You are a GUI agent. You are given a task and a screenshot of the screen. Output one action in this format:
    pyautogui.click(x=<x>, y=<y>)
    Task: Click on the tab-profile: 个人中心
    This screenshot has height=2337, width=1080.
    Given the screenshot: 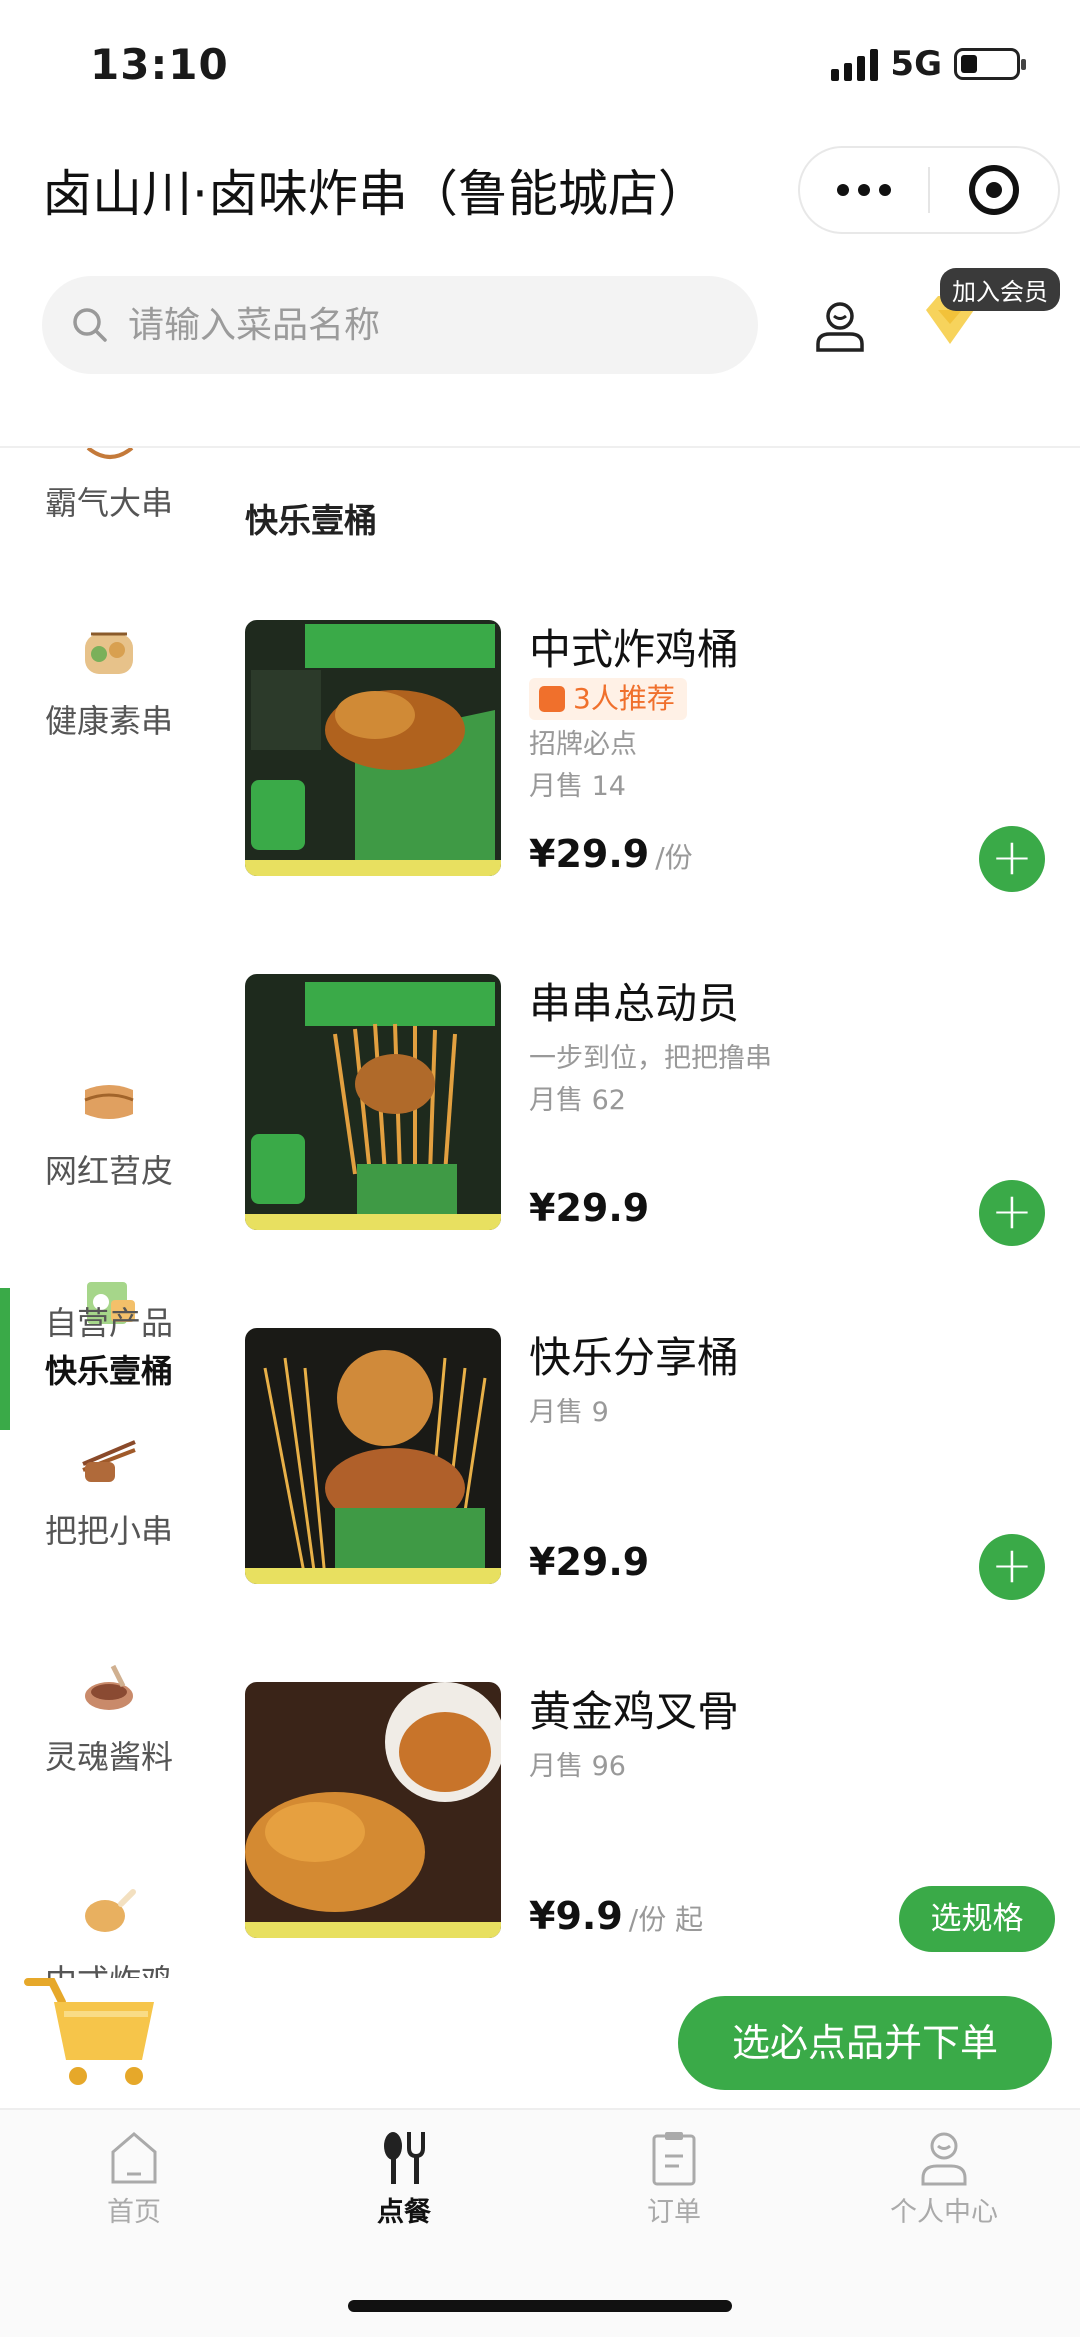 What is the action you would take?
    pyautogui.click(x=944, y=2179)
    